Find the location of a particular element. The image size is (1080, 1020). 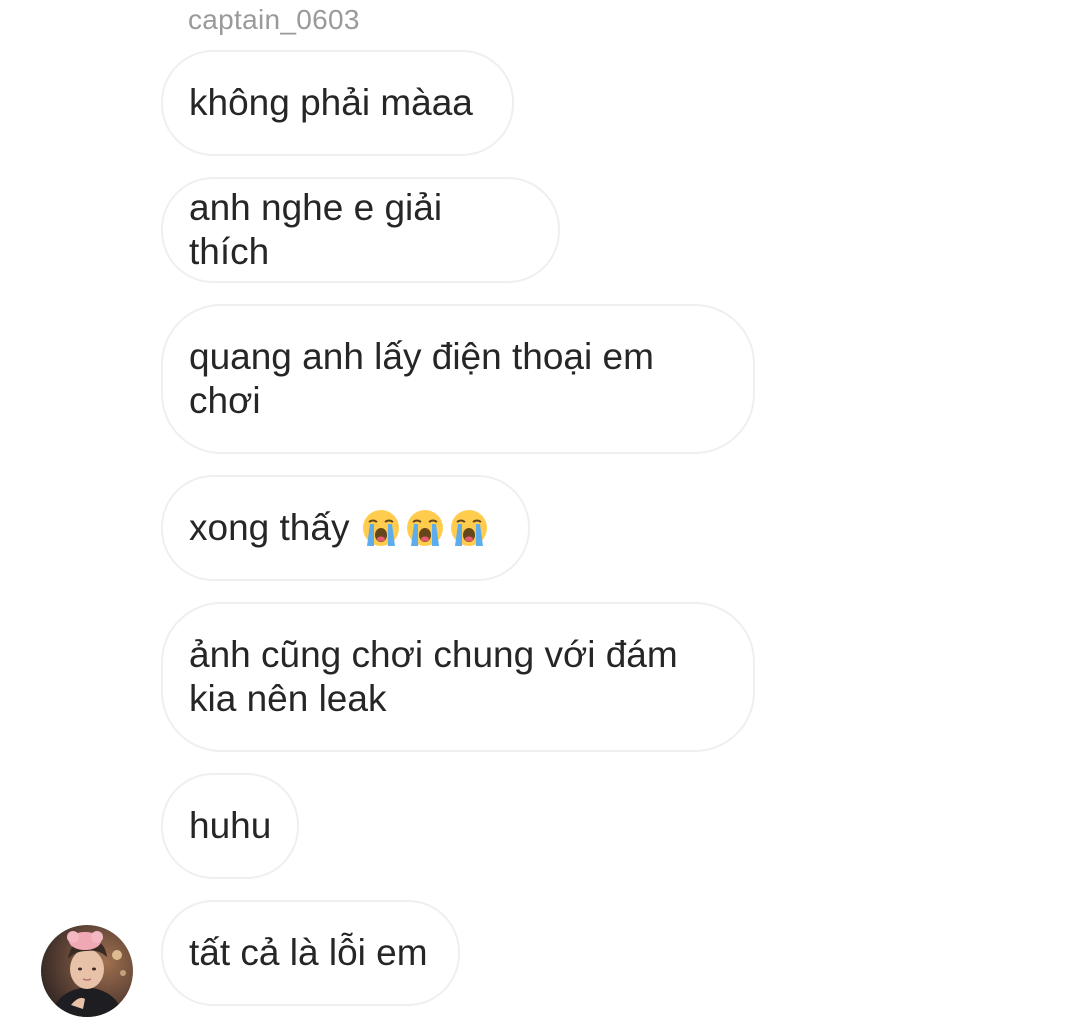

message-text: quang anh lấy điện thoại em chơi is located at coordinates (421, 378).